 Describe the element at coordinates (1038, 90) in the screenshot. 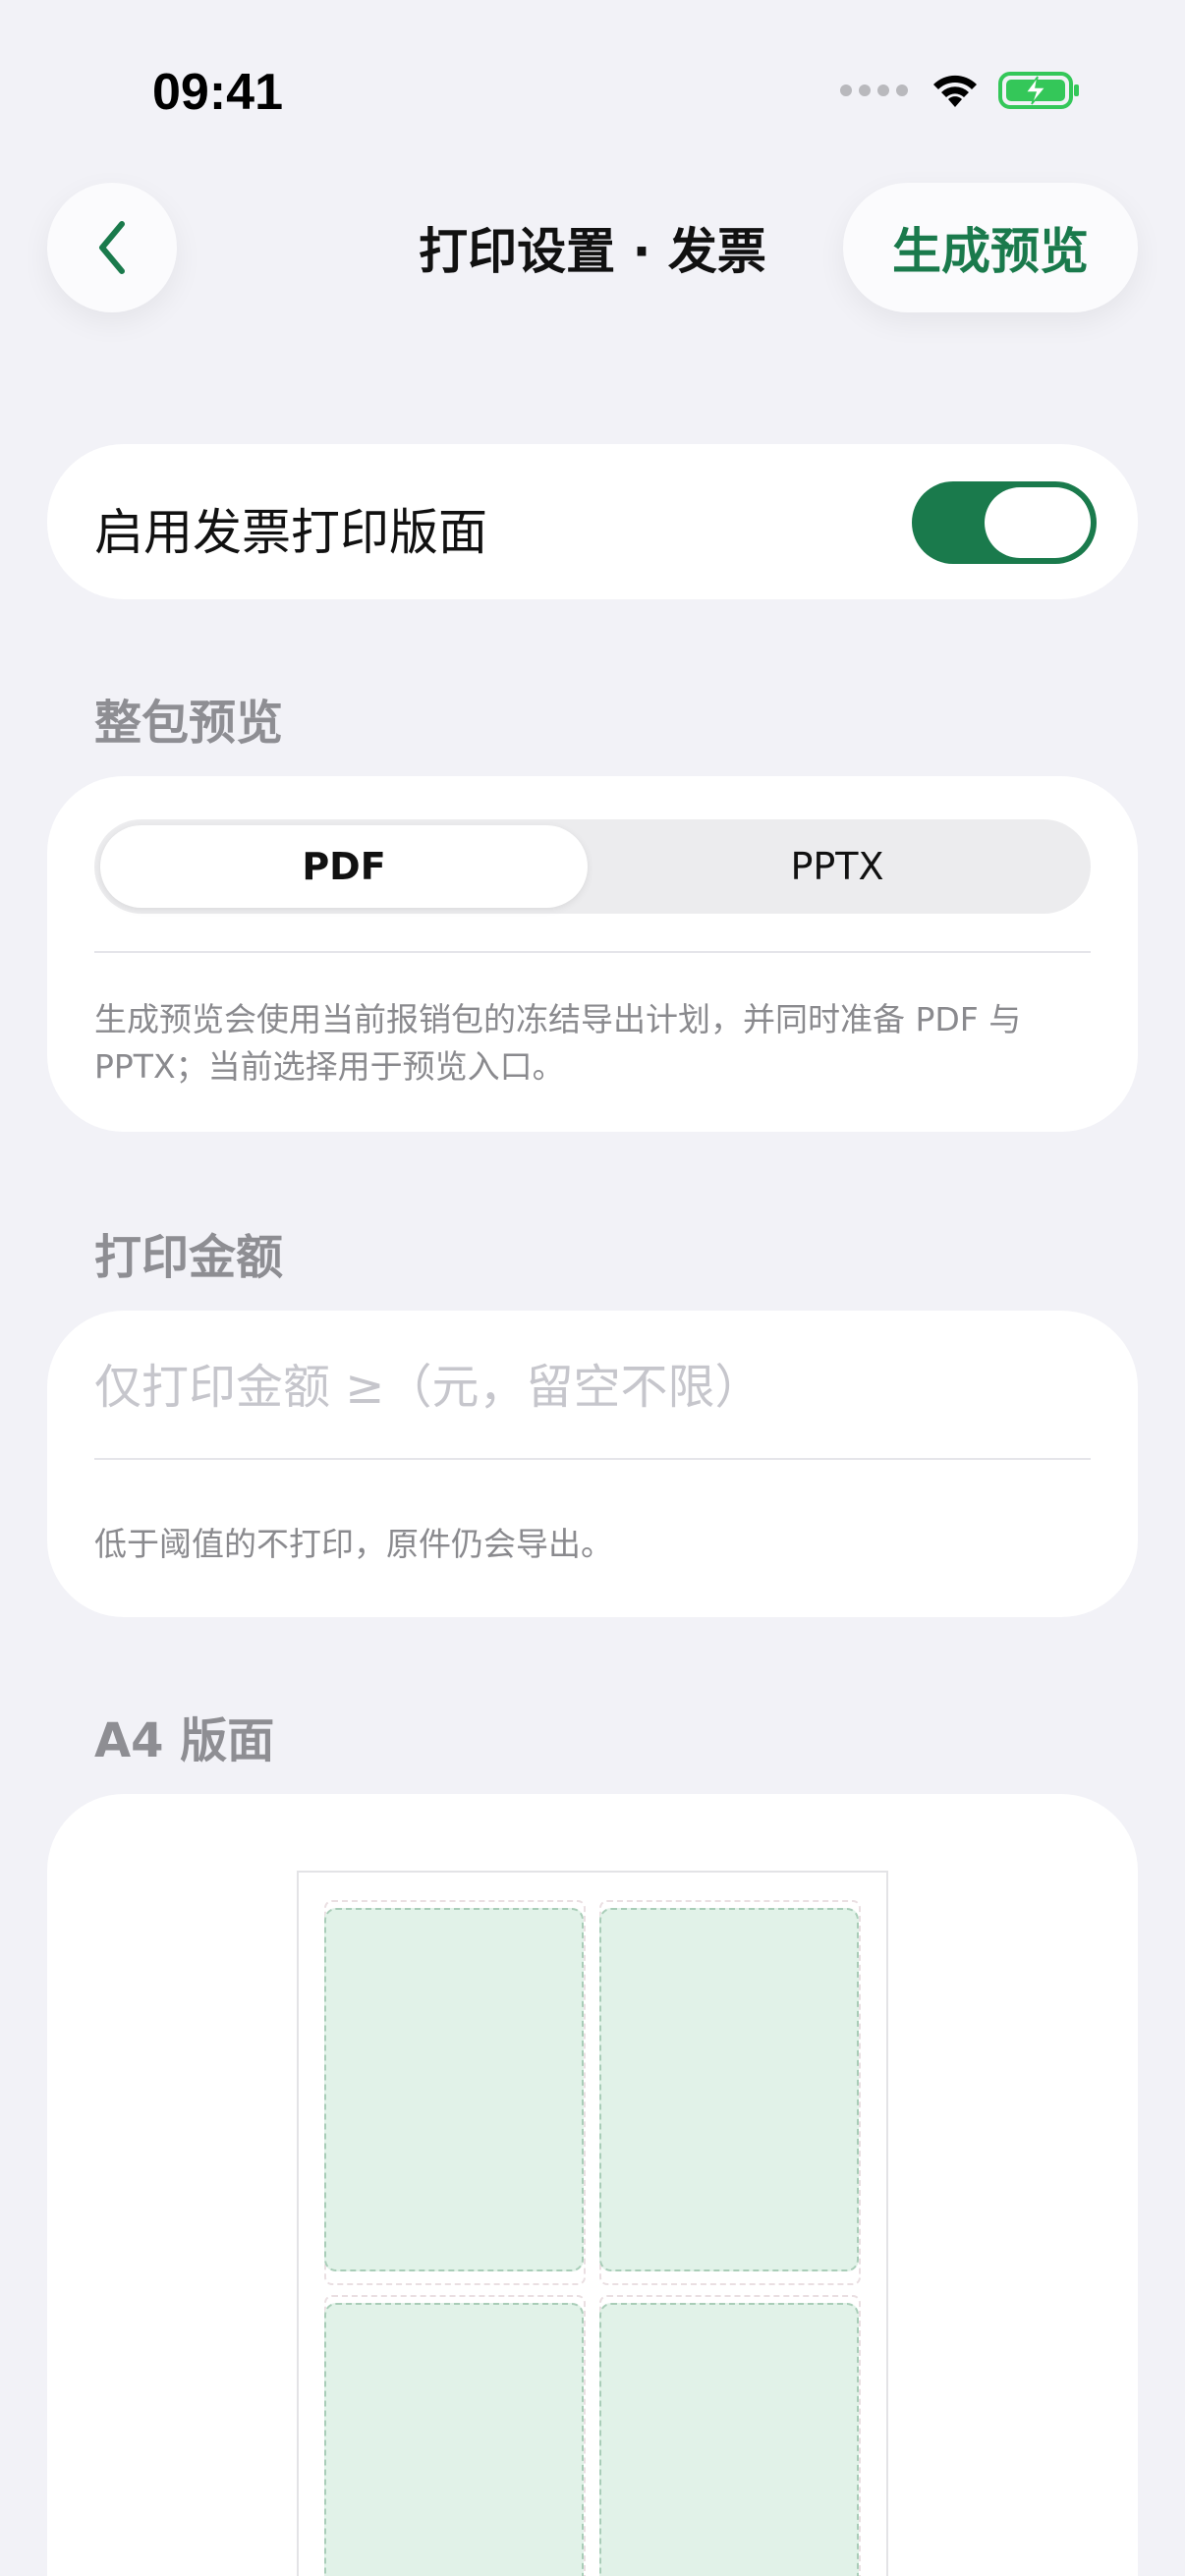

I see `battery-charging-icon` at that location.